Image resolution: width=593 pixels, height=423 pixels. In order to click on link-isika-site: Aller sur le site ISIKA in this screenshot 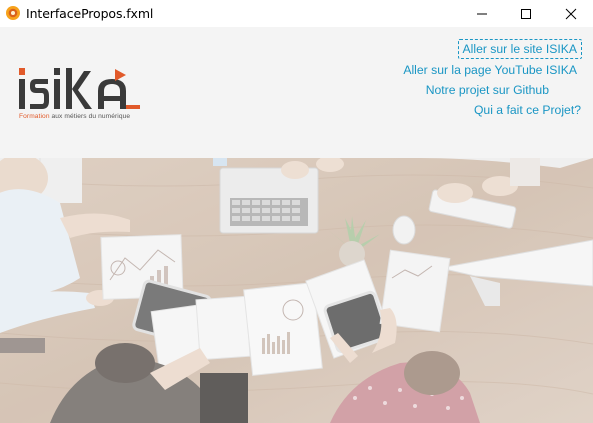, I will do `click(519, 49)`.